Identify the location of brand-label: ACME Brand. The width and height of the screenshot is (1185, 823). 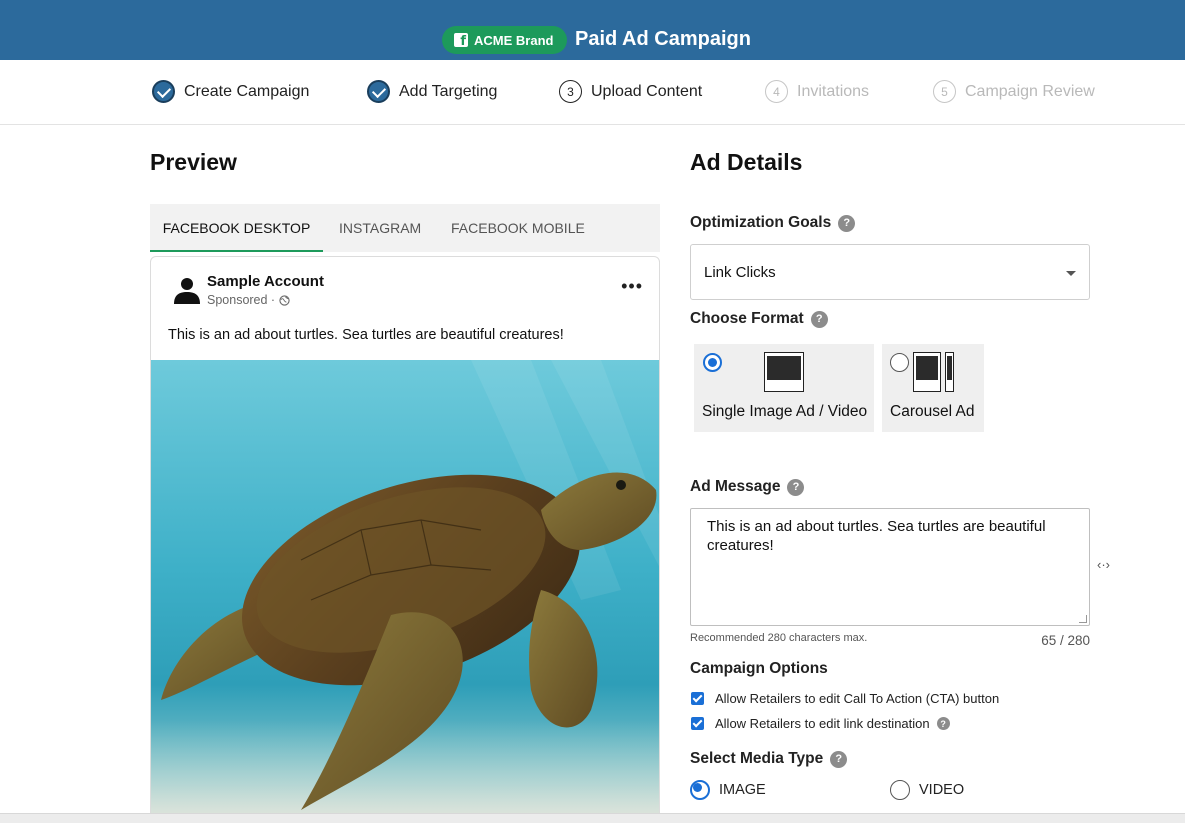
(514, 40).